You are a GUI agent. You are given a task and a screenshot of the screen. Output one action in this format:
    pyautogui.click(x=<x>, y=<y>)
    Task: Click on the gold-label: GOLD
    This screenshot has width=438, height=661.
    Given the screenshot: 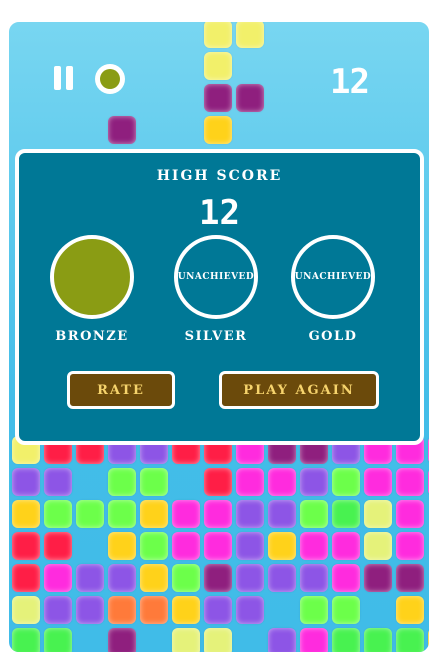 What is the action you would take?
    pyautogui.click(x=333, y=336)
    